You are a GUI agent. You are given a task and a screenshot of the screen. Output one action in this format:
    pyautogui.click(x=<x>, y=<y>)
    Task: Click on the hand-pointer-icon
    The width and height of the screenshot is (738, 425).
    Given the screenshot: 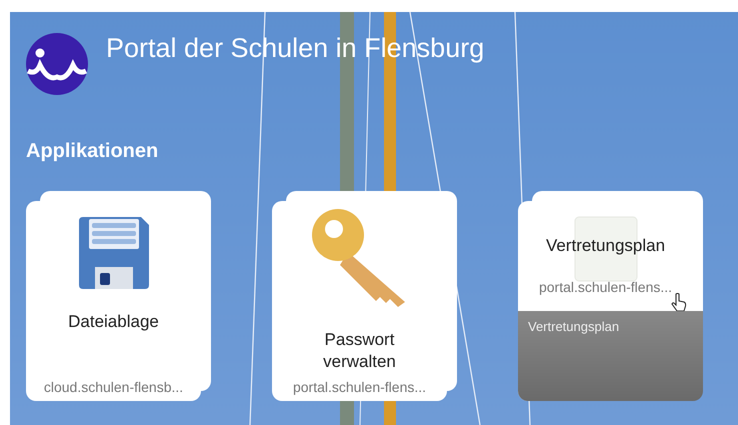 What is the action you would take?
    pyautogui.click(x=679, y=303)
    